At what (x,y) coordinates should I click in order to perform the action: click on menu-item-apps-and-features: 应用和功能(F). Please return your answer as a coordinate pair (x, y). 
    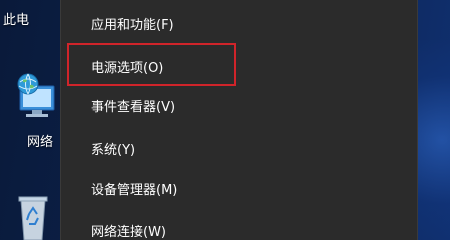
    Looking at the image, I should click on (132, 26).